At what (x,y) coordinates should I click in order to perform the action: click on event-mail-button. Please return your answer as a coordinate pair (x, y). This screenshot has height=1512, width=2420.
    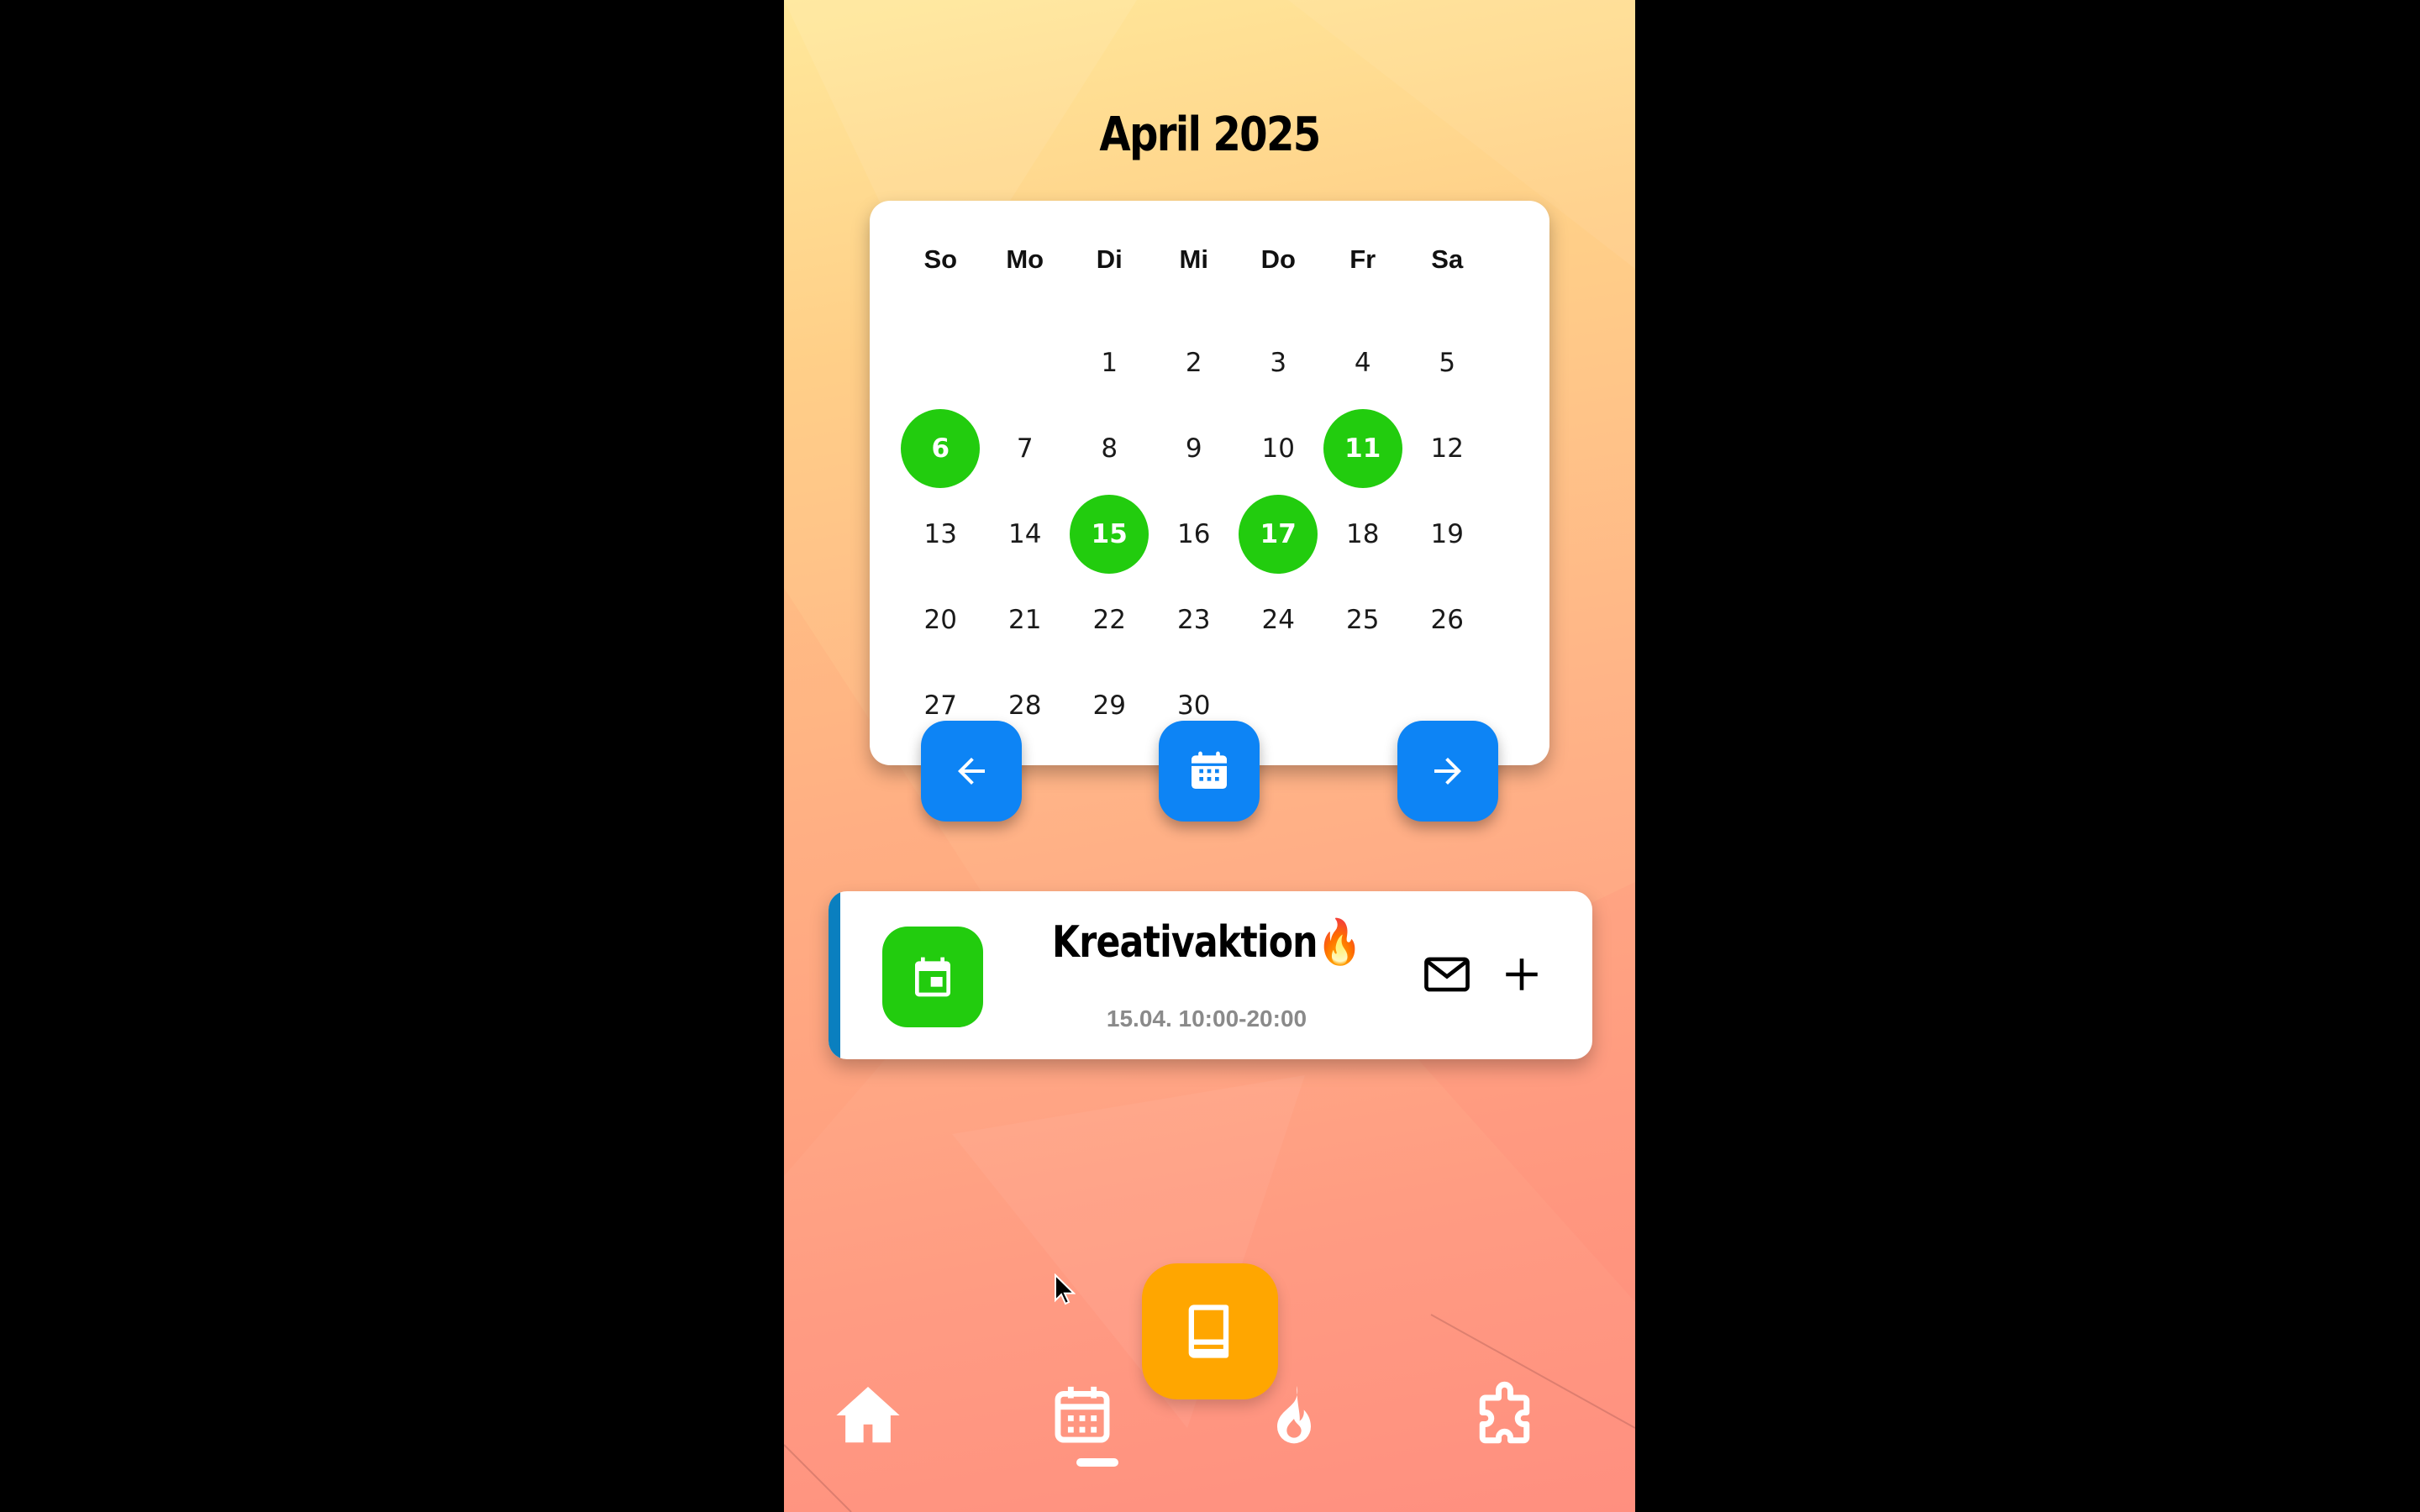
    Looking at the image, I should click on (1447, 974).